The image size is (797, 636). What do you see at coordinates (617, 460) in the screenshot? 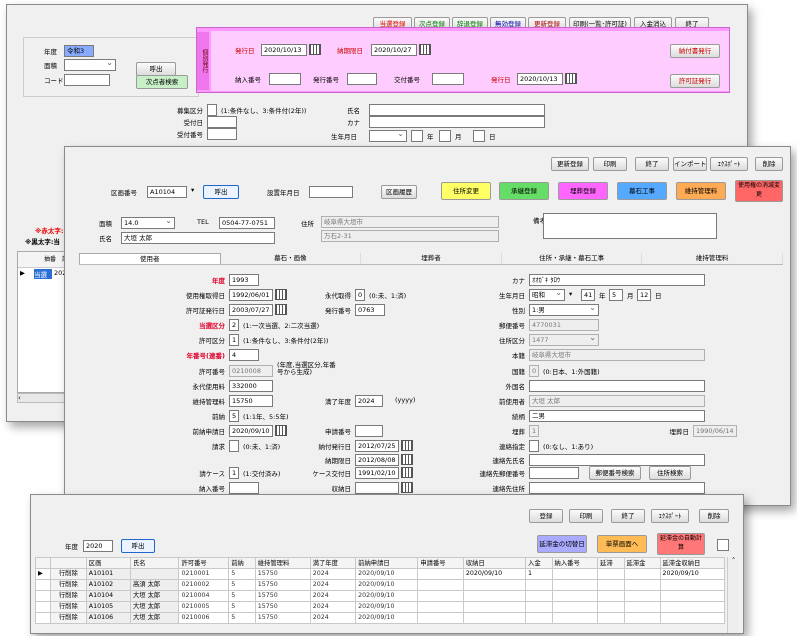
I see `contact-name-input` at bounding box center [617, 460].